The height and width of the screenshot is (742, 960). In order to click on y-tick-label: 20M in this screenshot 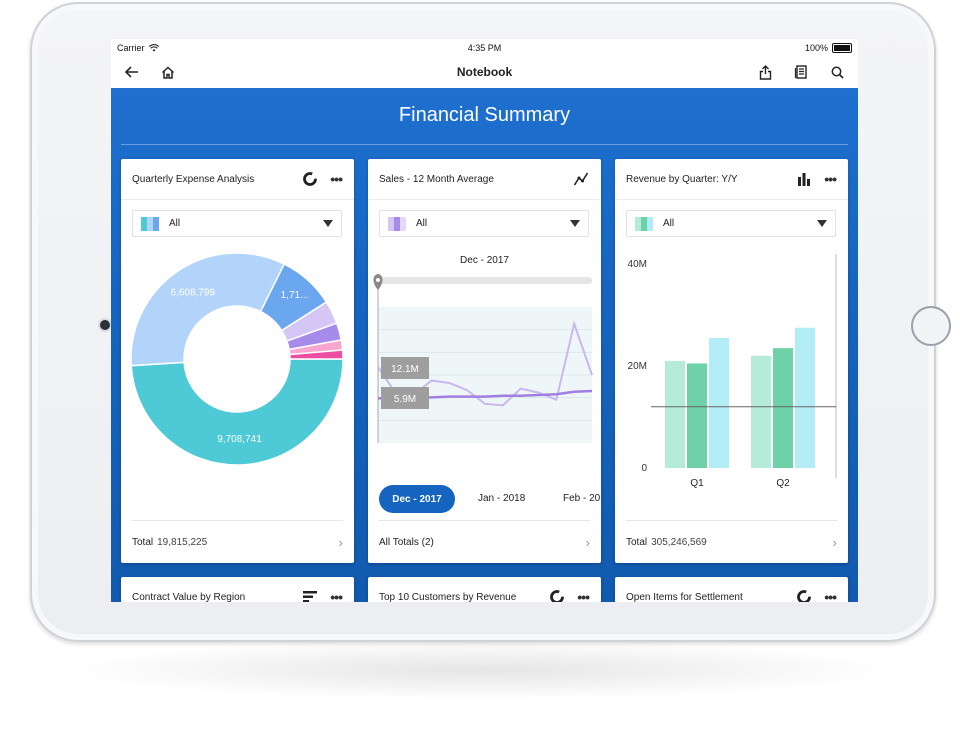, I will do `click(637, 366)`.